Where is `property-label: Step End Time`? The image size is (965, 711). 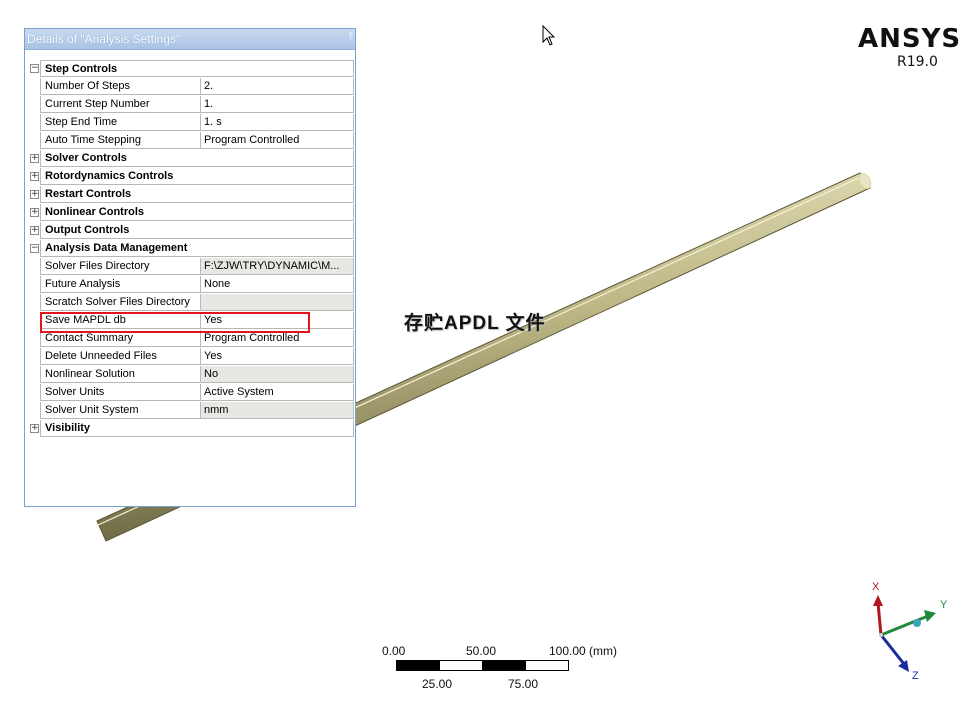
property-label: Step End Time is located at coordinates (120, 122).